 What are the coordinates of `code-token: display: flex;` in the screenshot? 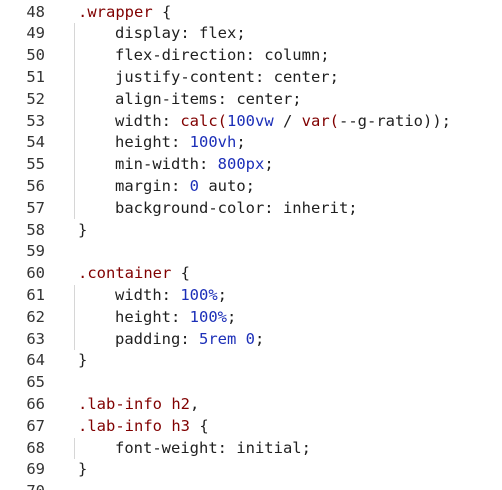 It's located at (180, 33).